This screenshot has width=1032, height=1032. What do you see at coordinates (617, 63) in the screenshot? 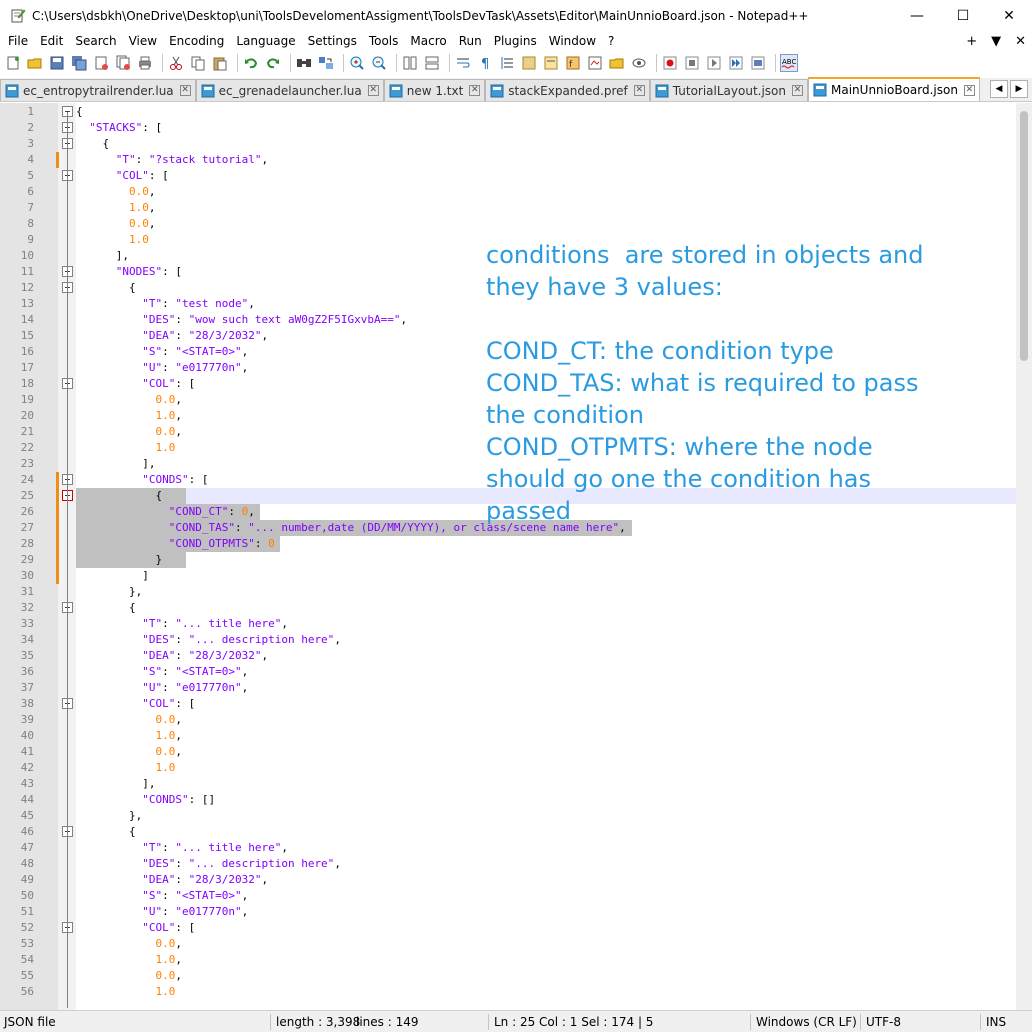
I see `monitoring-icon` at bounding box center [617, 63].